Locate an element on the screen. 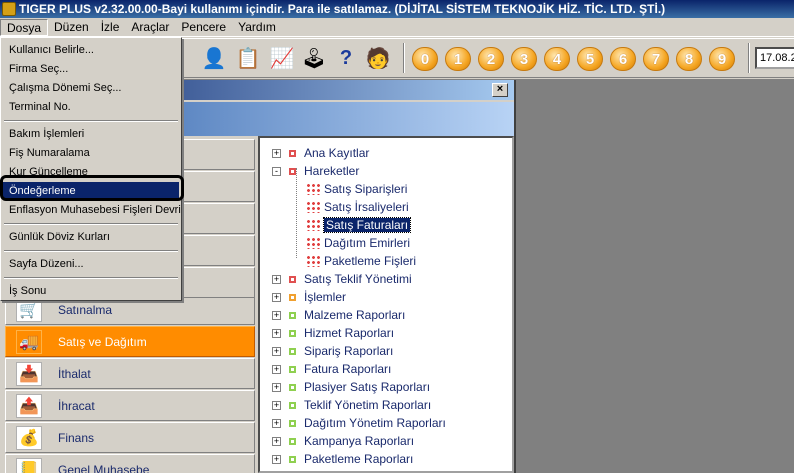  menu-2: Düzen is located at coordinates (71, 27).